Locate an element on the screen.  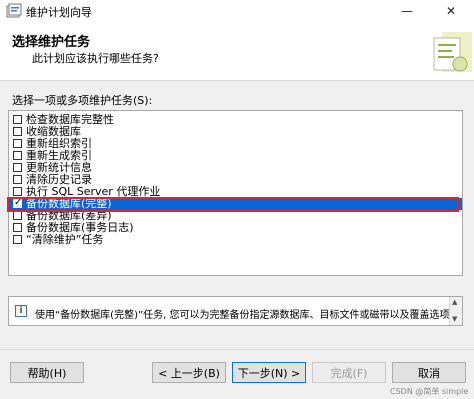
window-title: 维护计划向导 is located at coordinates (59, 12).